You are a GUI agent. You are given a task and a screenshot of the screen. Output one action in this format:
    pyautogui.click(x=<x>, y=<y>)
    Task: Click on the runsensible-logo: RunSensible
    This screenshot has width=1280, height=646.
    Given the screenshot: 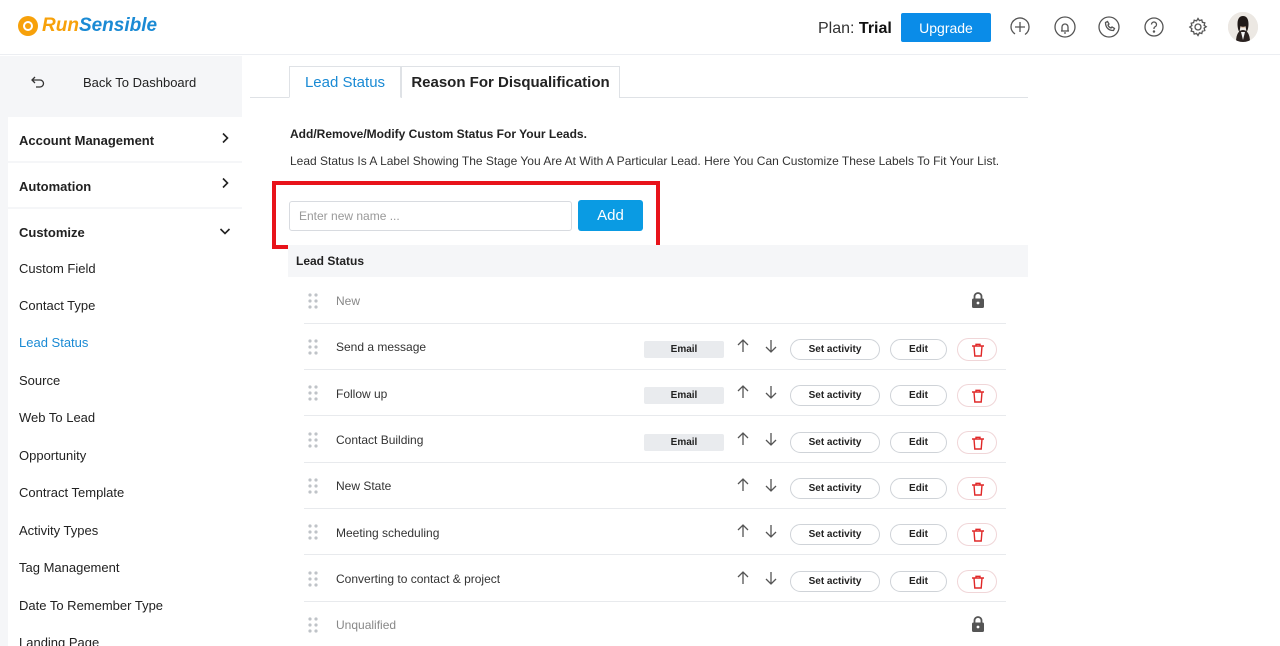 What is the action you would take?
    pyautogui.click(x=87, y=26)
    